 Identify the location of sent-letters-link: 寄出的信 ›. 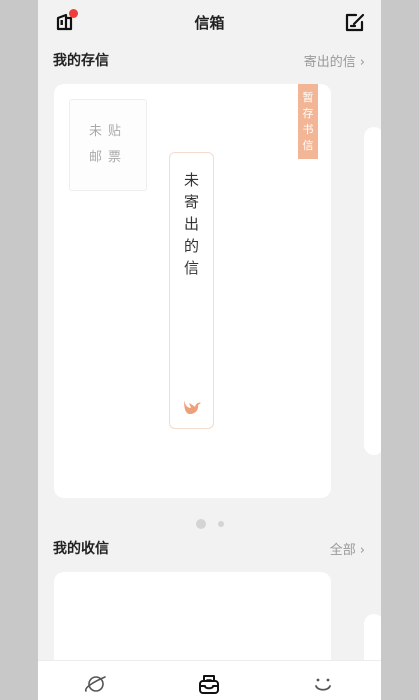
(334, 60).